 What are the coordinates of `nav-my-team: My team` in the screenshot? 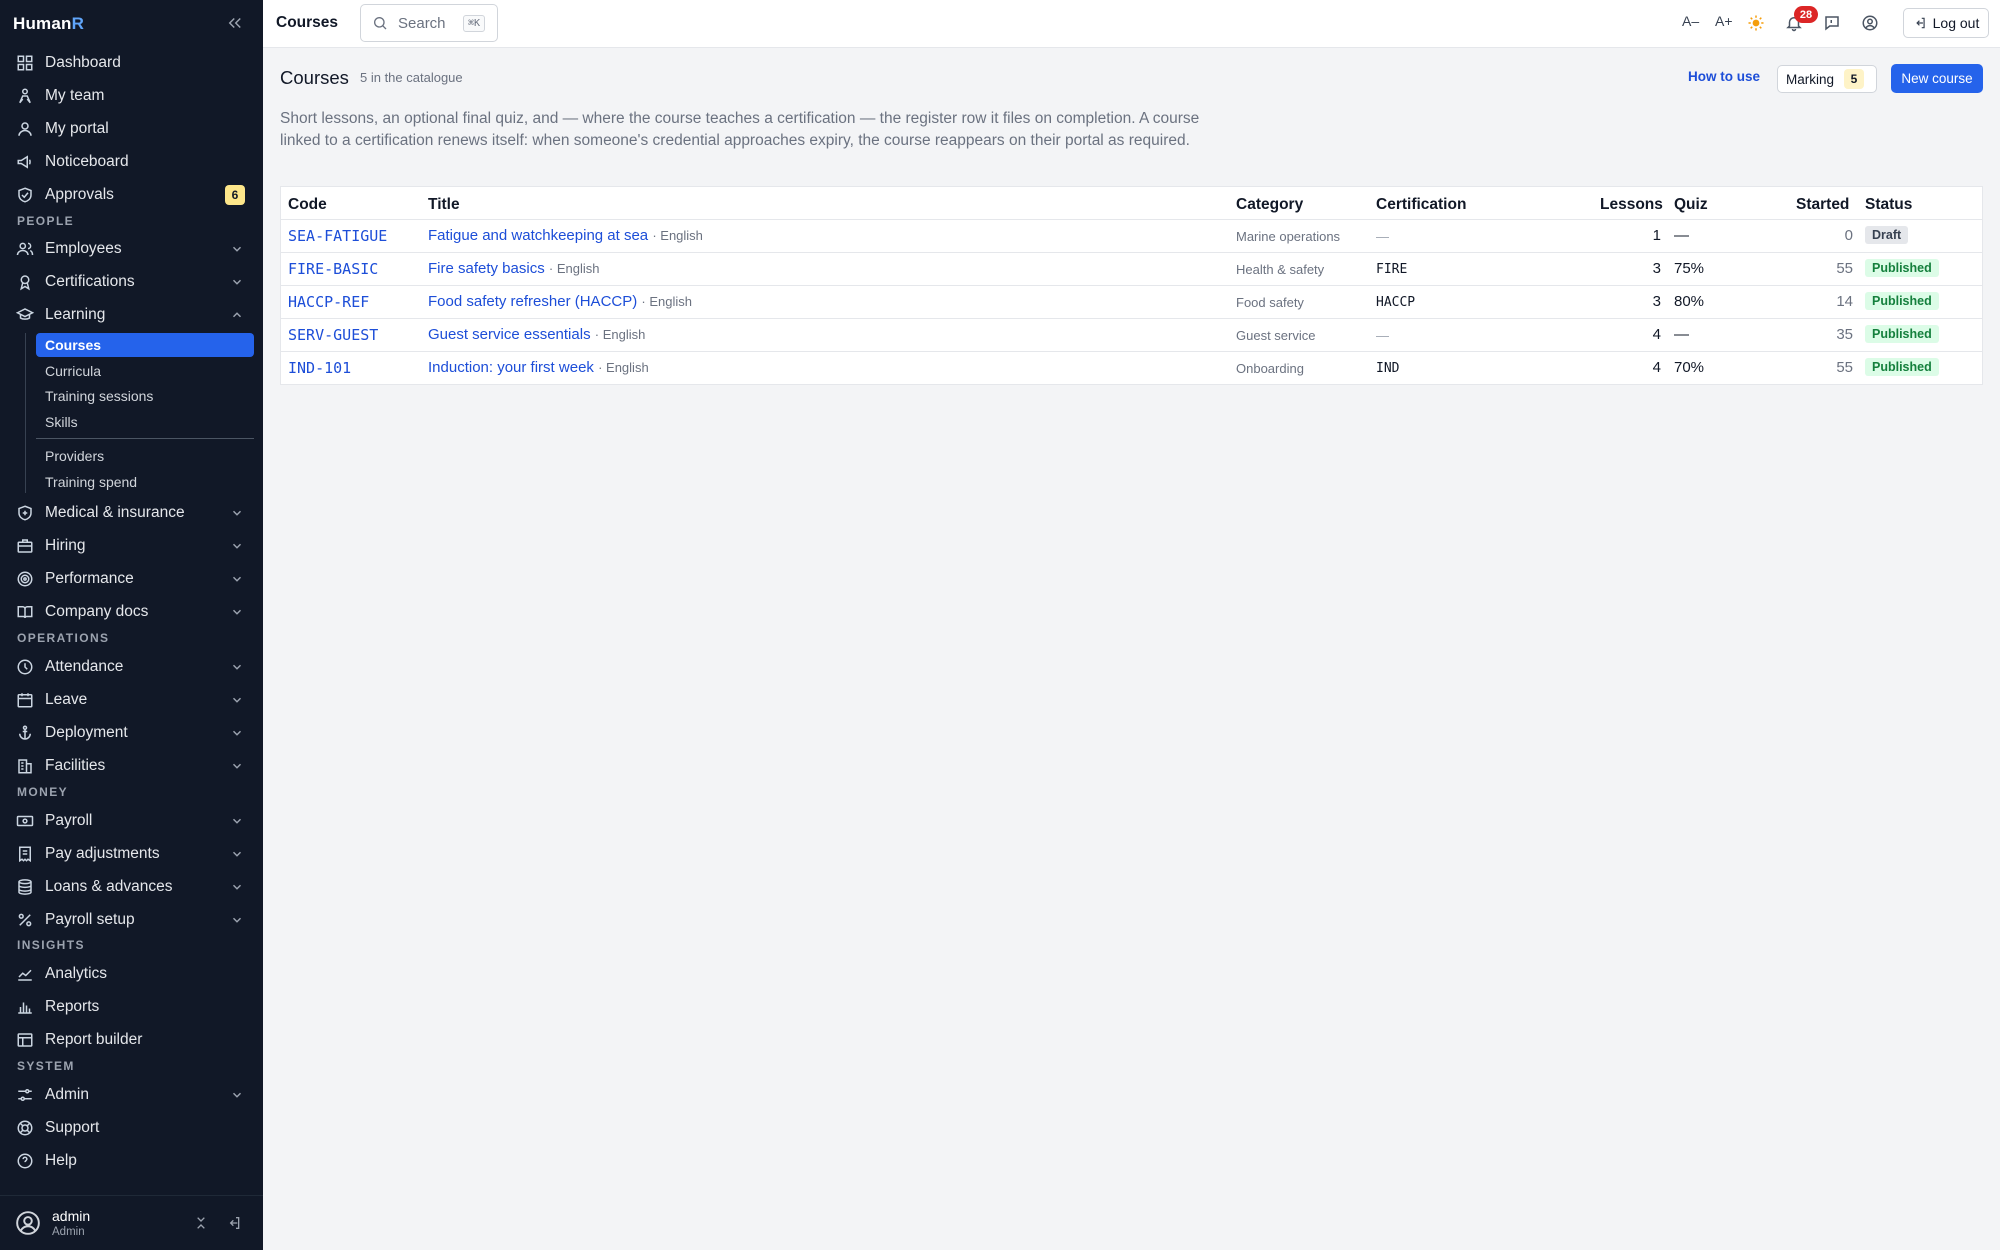 It's located at (131, 96).